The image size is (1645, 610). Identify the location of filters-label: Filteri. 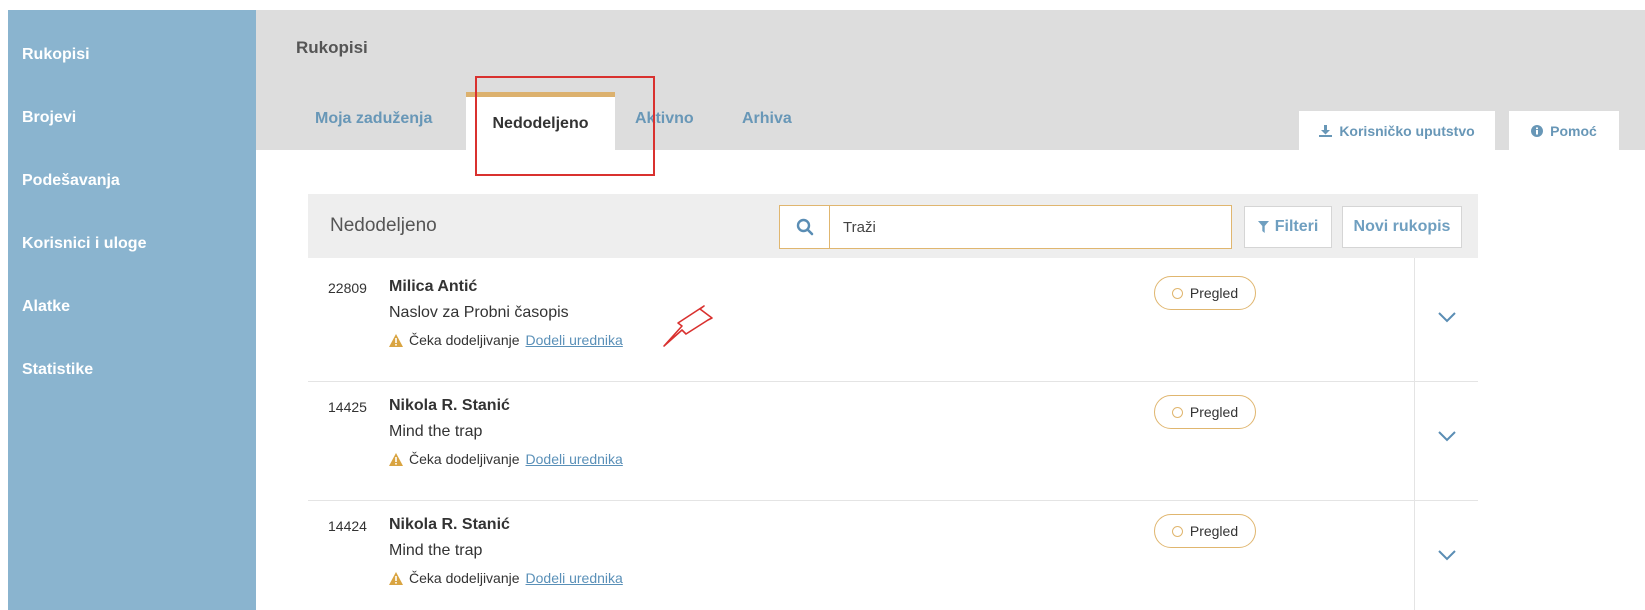
(1296, 226).